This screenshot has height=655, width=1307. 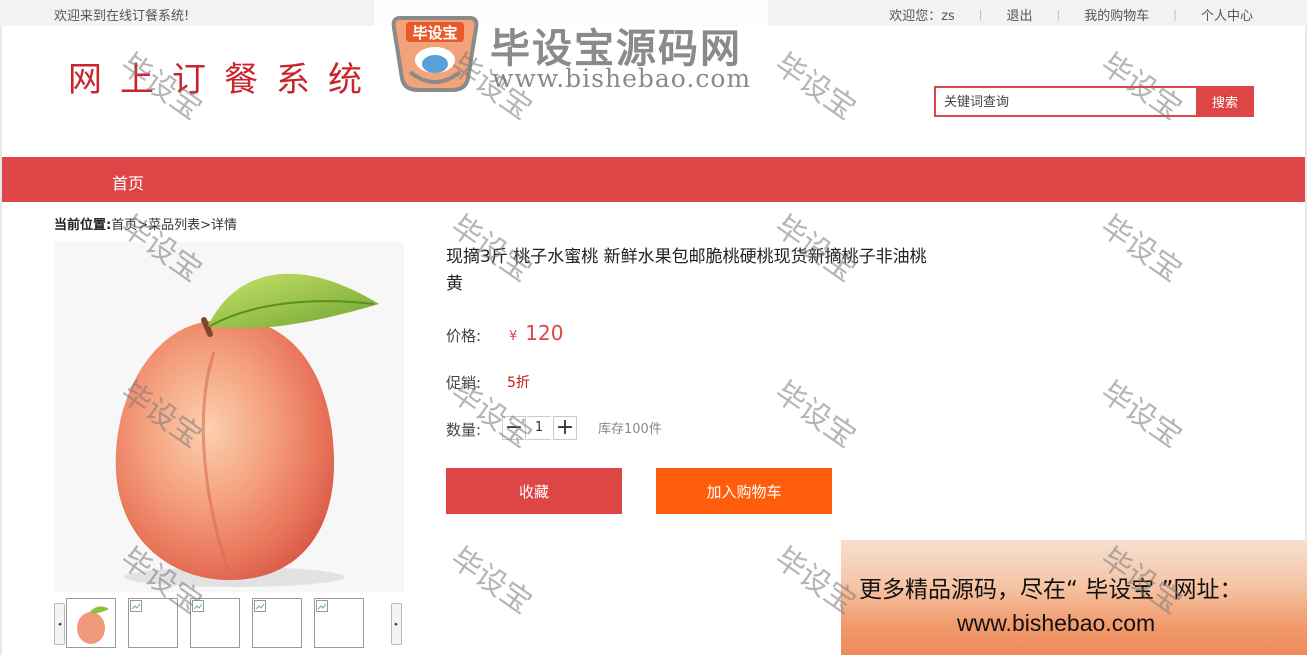 I want to click on thumbnail-peach-image, so click(x=93, y=625).